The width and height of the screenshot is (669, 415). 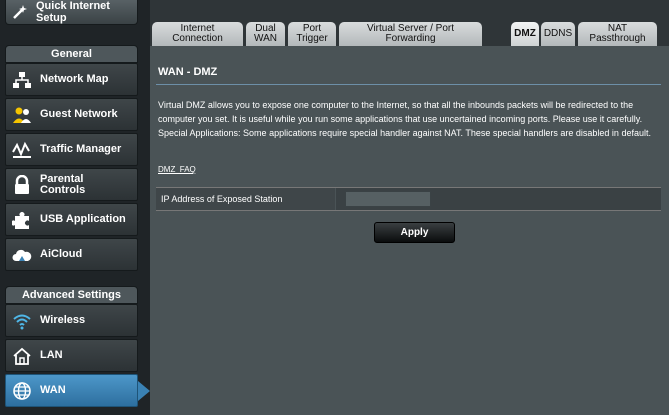 What do you see at coordinates (22, 356) in the screenshot?
I see `home-icon` at bounding box center [22, 356].